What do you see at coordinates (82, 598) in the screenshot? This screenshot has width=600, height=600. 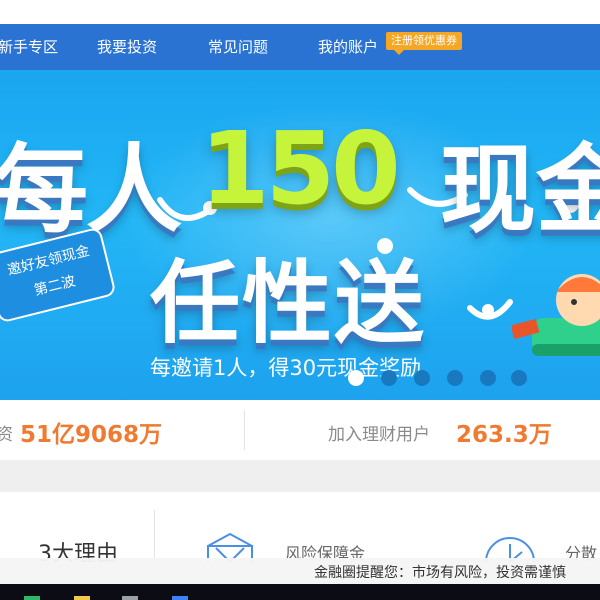 I see `folder-icon` at bounding box center [82, 598].